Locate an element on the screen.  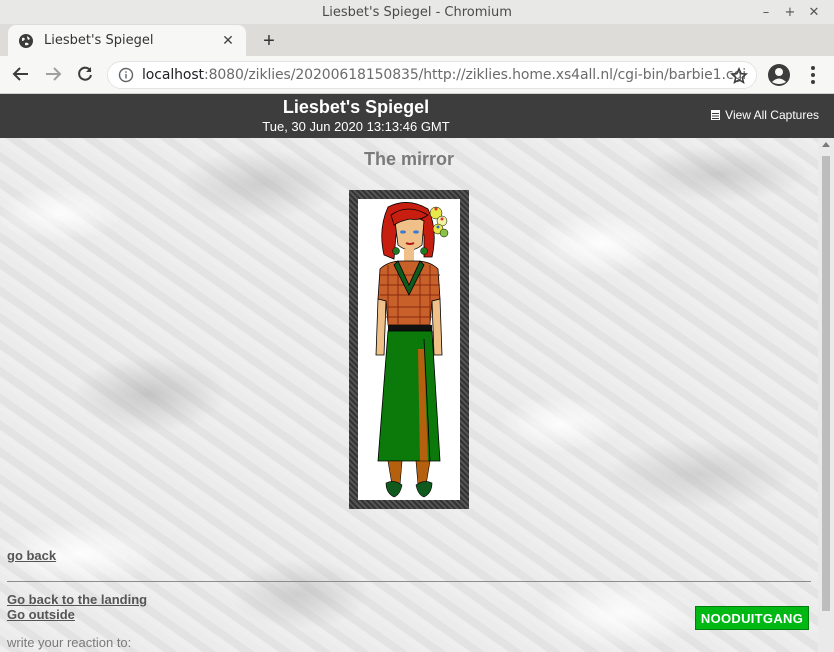
scroll-up-arrow-icon is located at coordinates (826, 144).